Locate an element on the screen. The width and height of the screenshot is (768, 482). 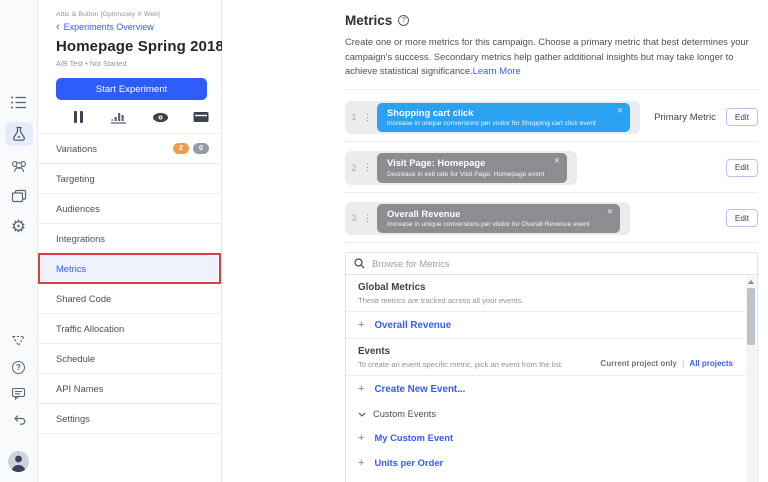
nav-item-traffic-allocation: Traffic Allocation is located at coordinates (129, 329).